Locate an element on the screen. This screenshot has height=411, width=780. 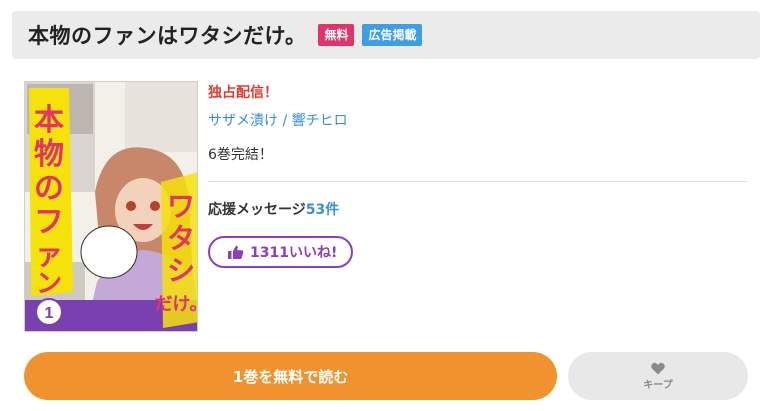
book-cover: 1 本 物 の フ ァ ン ワ タ シ だけ。 is located at coordinates (111, 206).